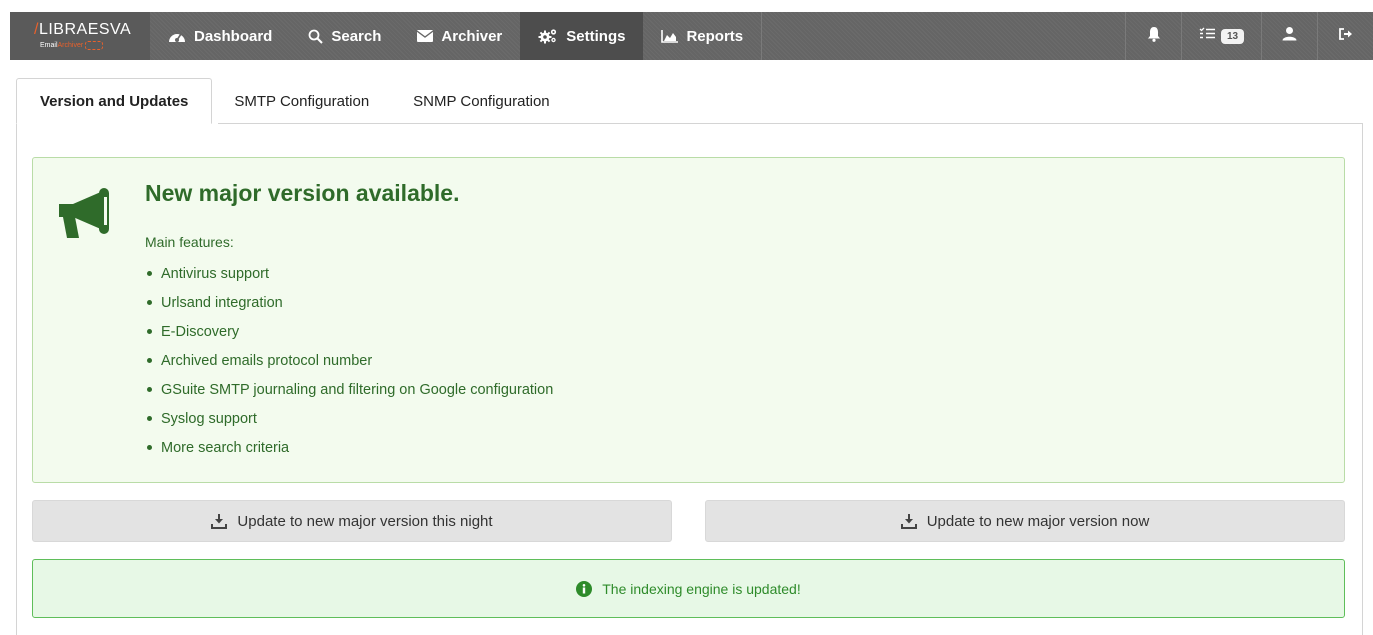  What do you see at coordinates (70, 45) in the screenshot?
I see `brand-sub-archiver: Archiver` at bounding box center [70, 45].